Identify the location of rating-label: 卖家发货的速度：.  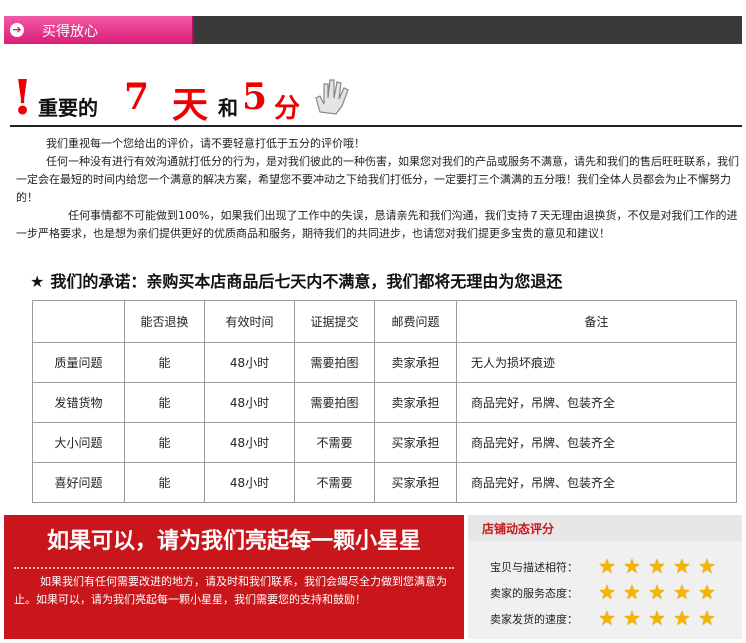
(534, 619).